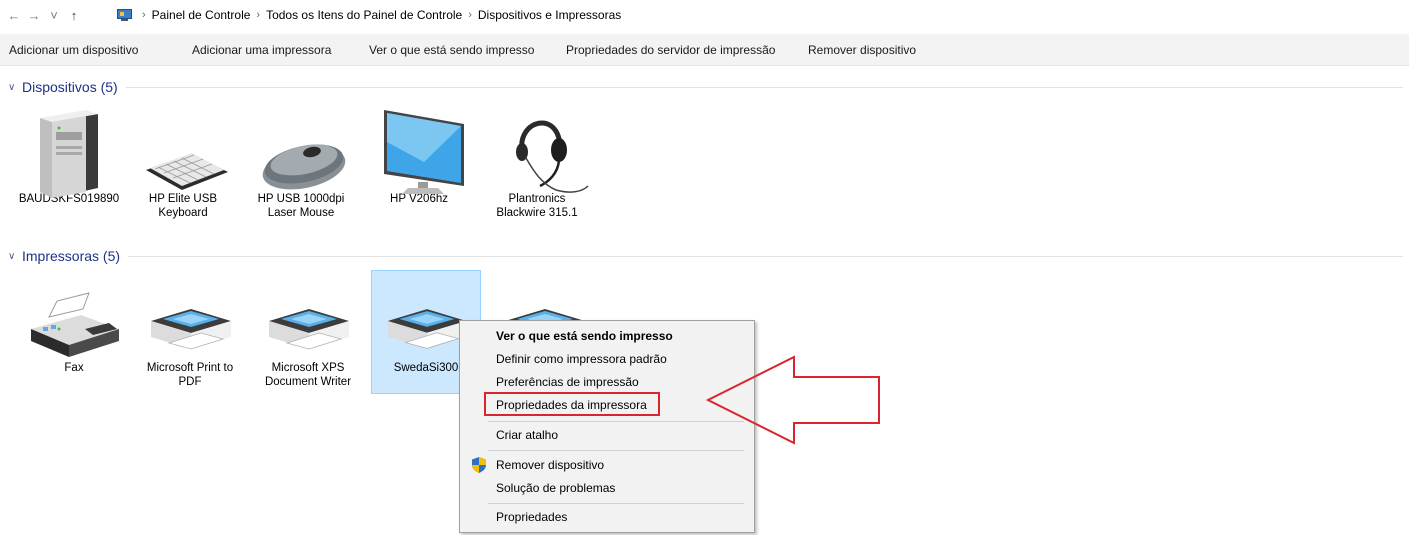 The height and width of the screenshot is (535, 1409). Describe the element at coordinates (479, 465) in the screenshot. I see `shield-icon` at that location.